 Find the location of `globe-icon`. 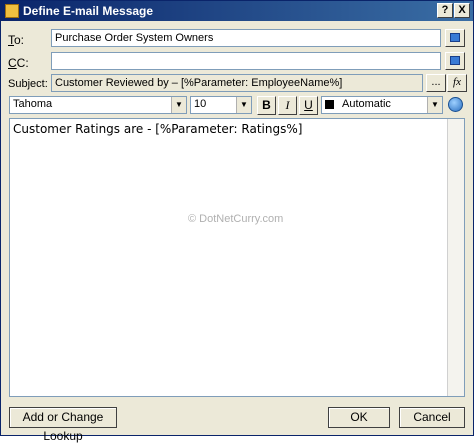

globe-icon is located at coordinates (455, 104).